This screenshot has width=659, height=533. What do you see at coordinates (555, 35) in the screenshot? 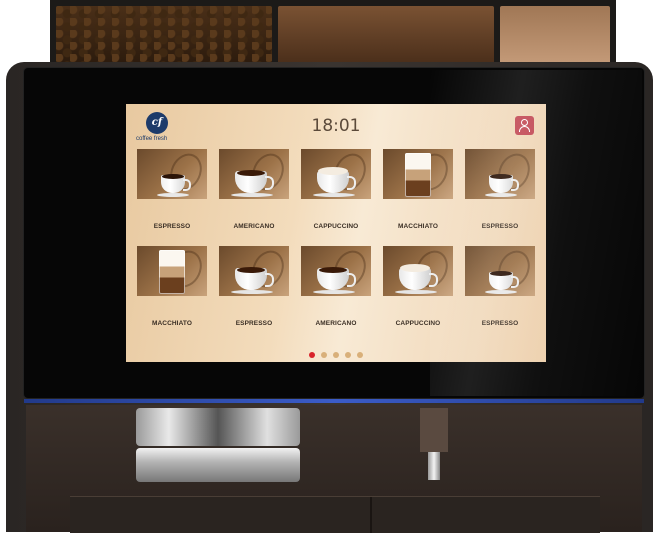
I see `powder-hopper-right` at bounding box center [555, 35].